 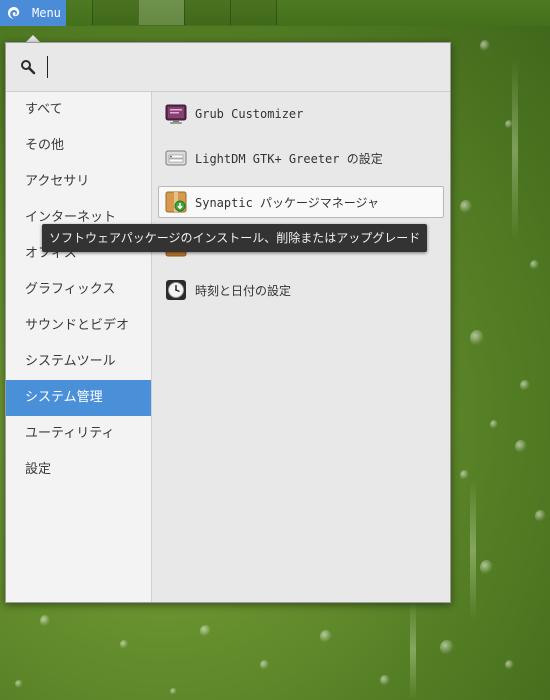 What do you see at coordinates (287, 202) in the screenshot?
I see `app-label: Synaptic パッケージマネージャ` at bounding box center [287, 202].